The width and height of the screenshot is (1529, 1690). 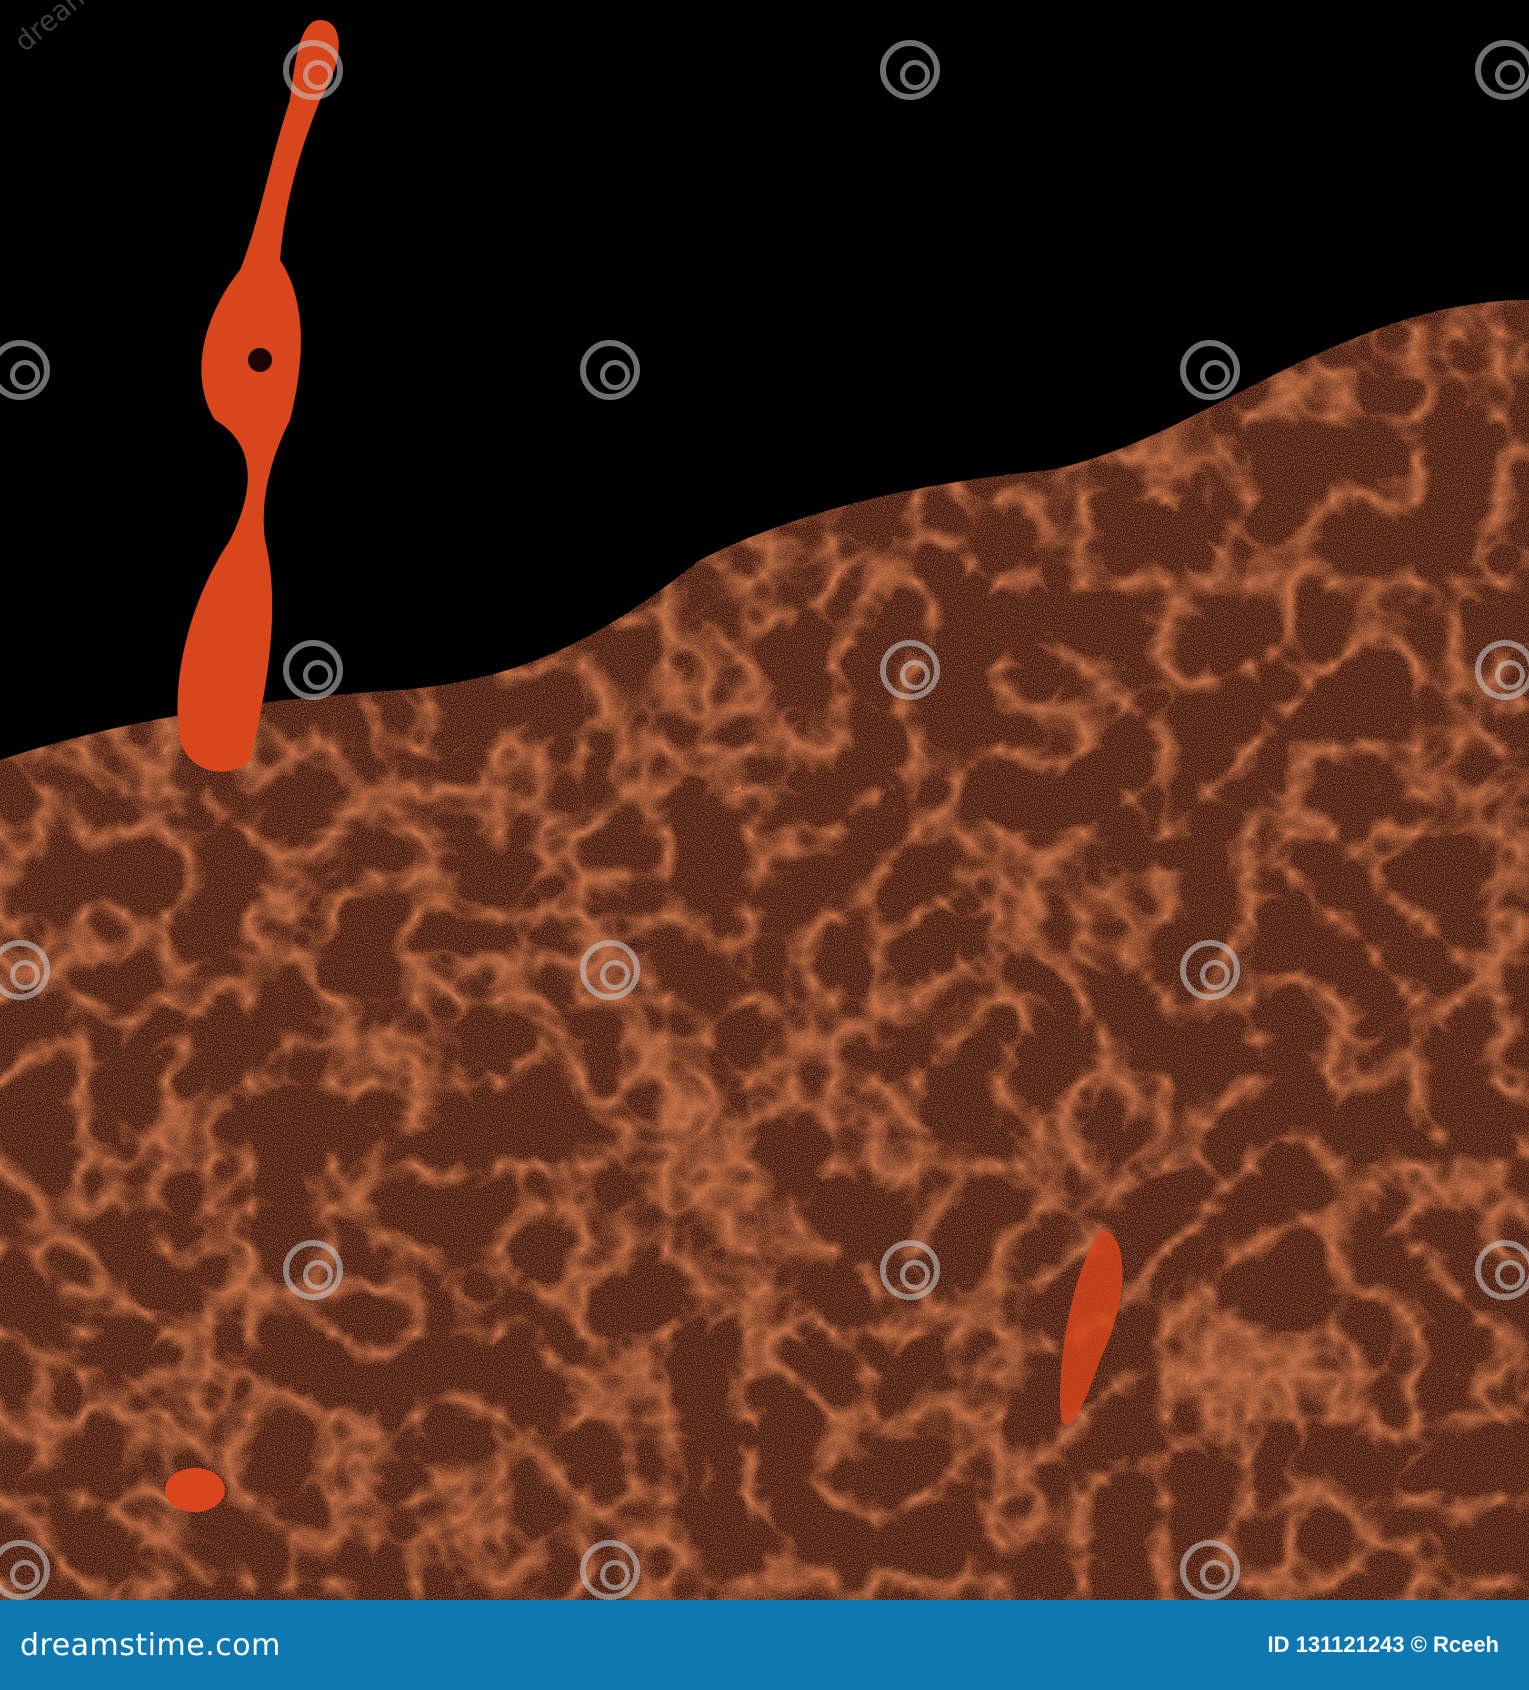 I want to click on dreamstime-logo: dreamstime.com, so click(x=150, y=1645).